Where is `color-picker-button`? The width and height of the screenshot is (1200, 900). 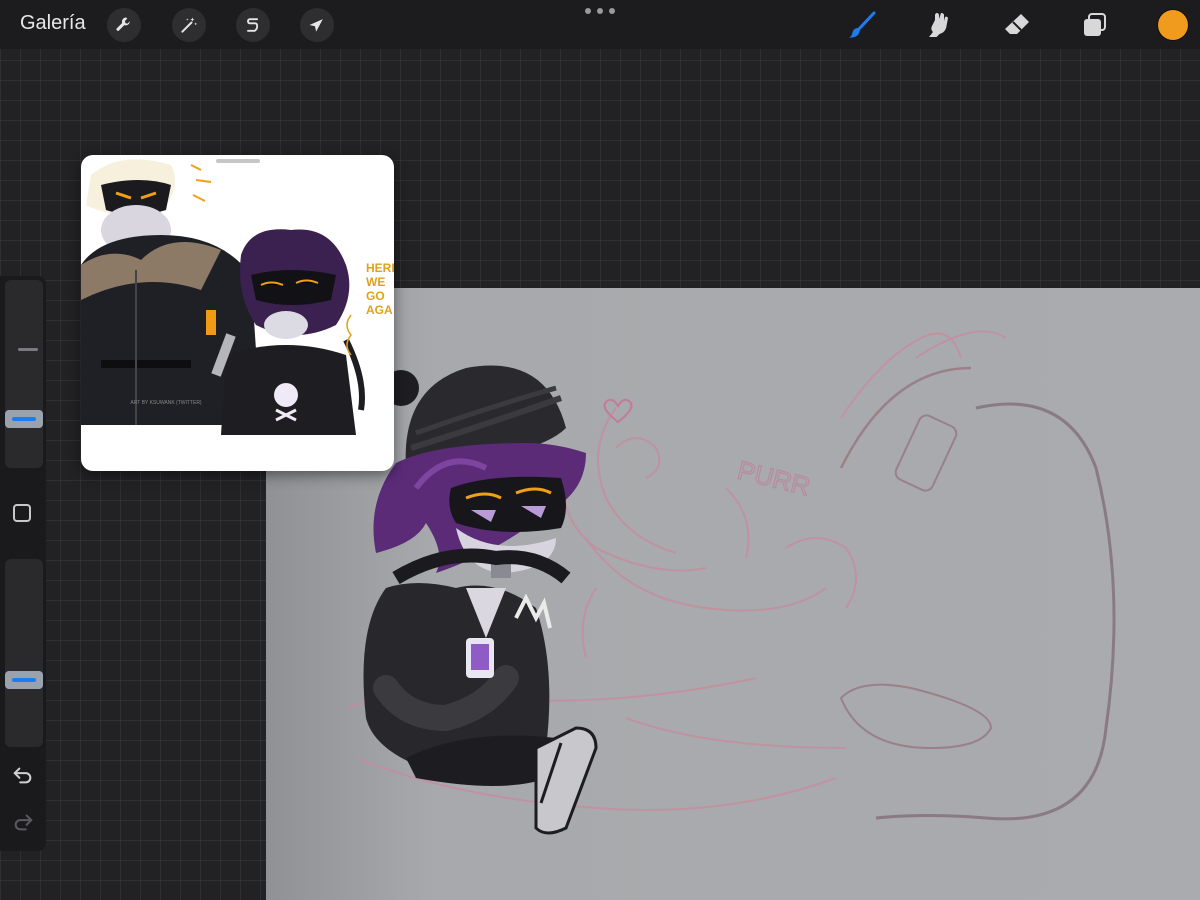 color-picker-button is located at coordinates (1173, 25).